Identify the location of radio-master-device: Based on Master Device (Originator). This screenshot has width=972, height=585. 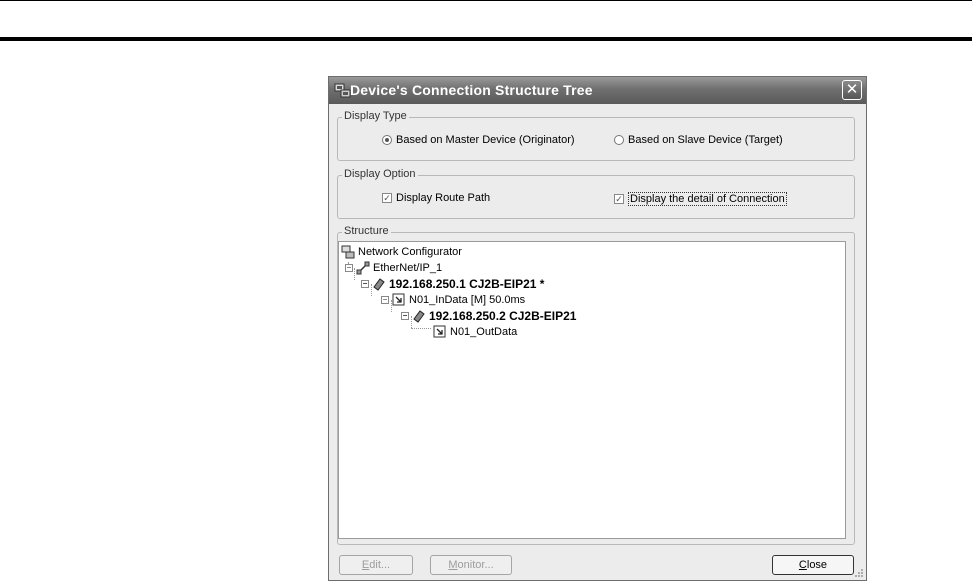
(478, 140).